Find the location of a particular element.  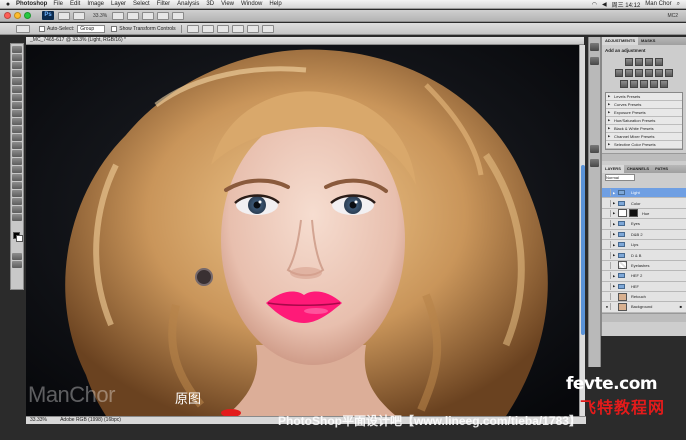

quick-mask-icon is located at coordinates (17, 256).